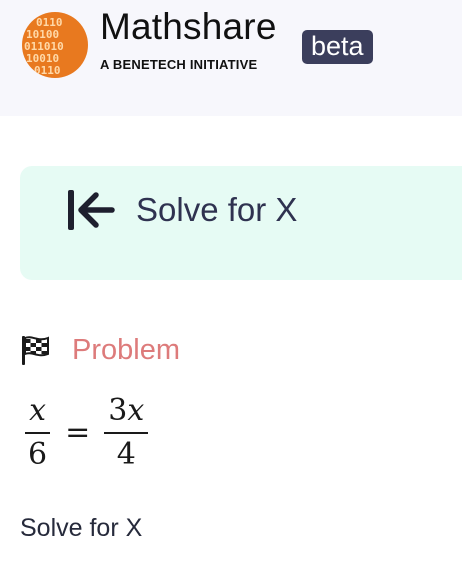 The image size is (462, 568). What do you see at coordinates (118, 410) in the screenshot?
I see `right-numerator-coefficient: 3` at bounding box center [118, 410].